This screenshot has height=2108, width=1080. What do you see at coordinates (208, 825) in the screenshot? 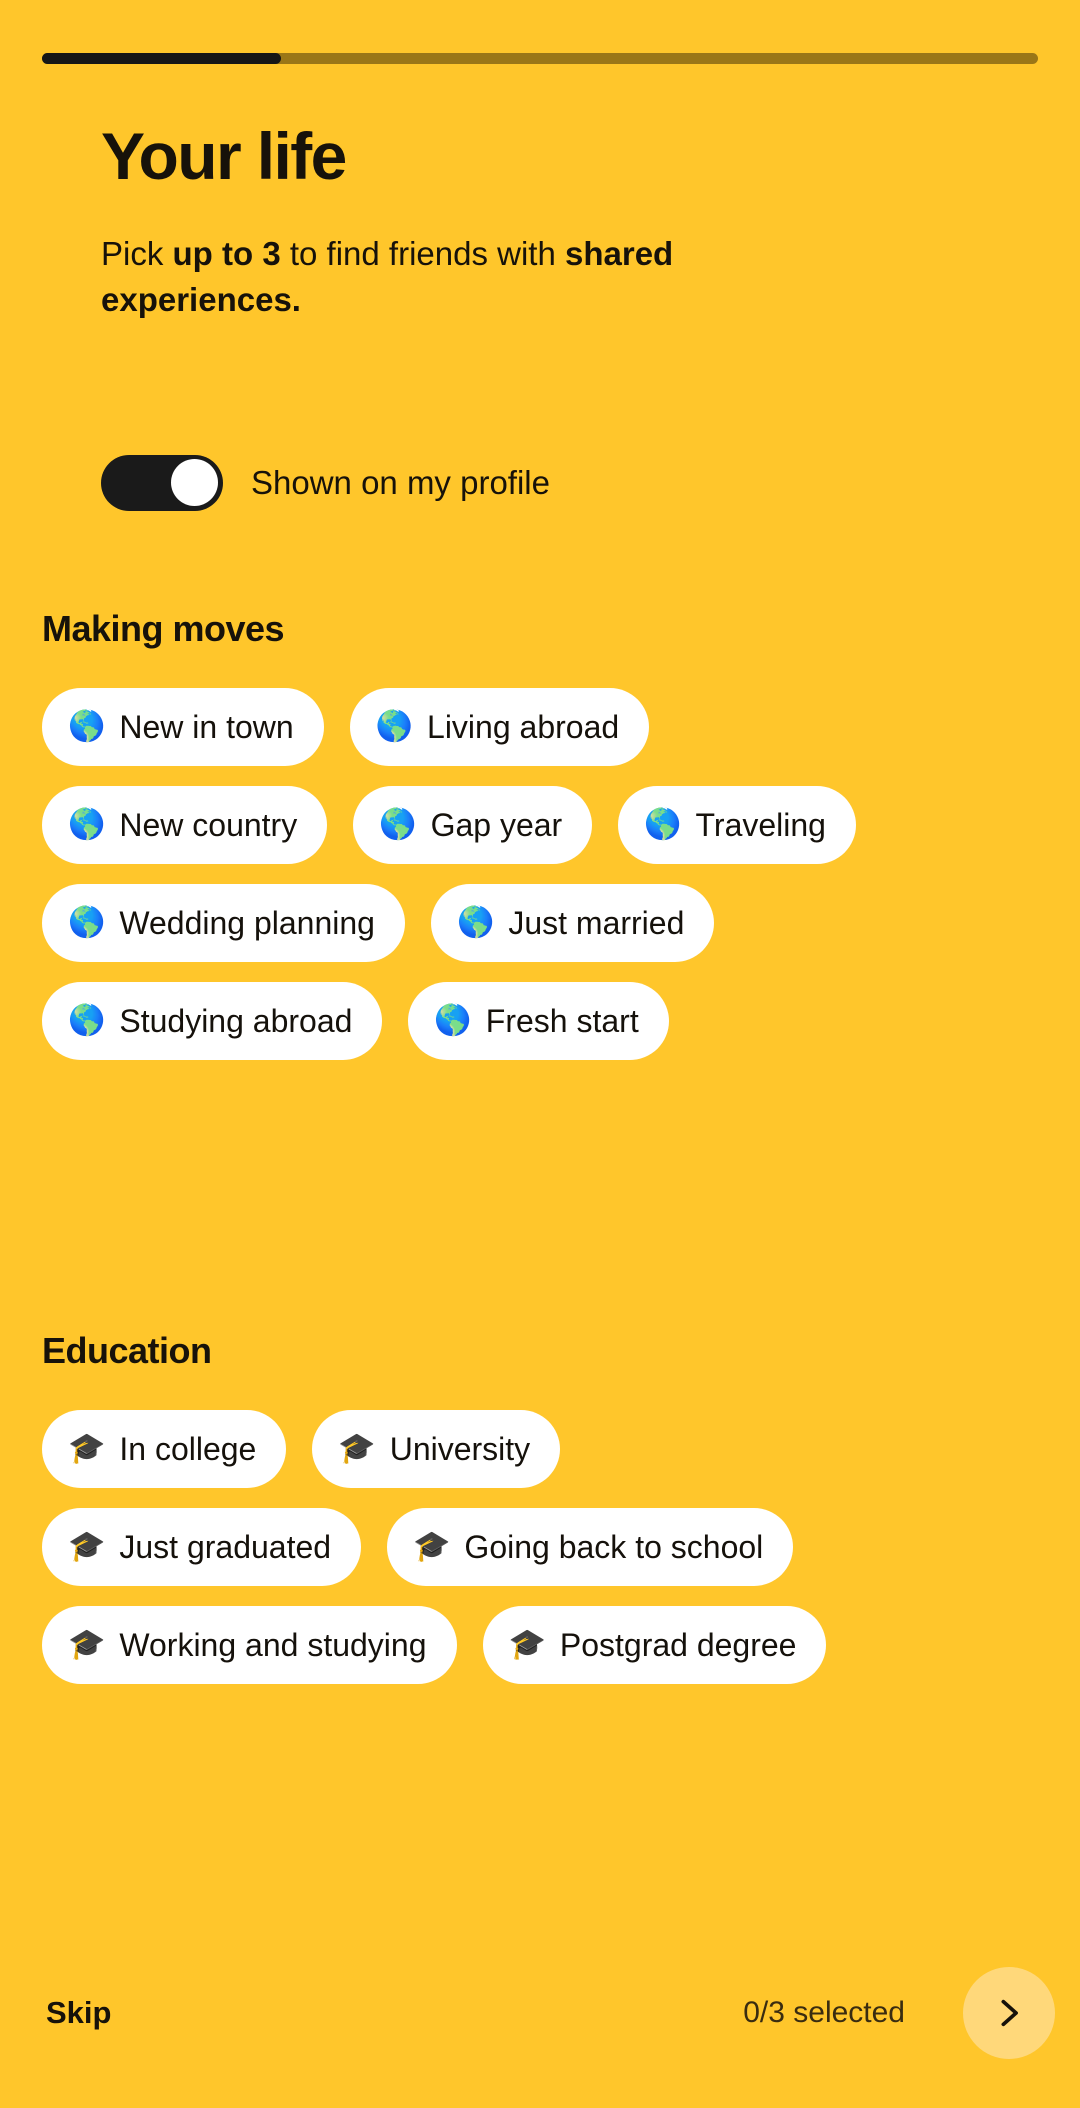
I see `chip-label: New country` at bounding box center [208, 825].